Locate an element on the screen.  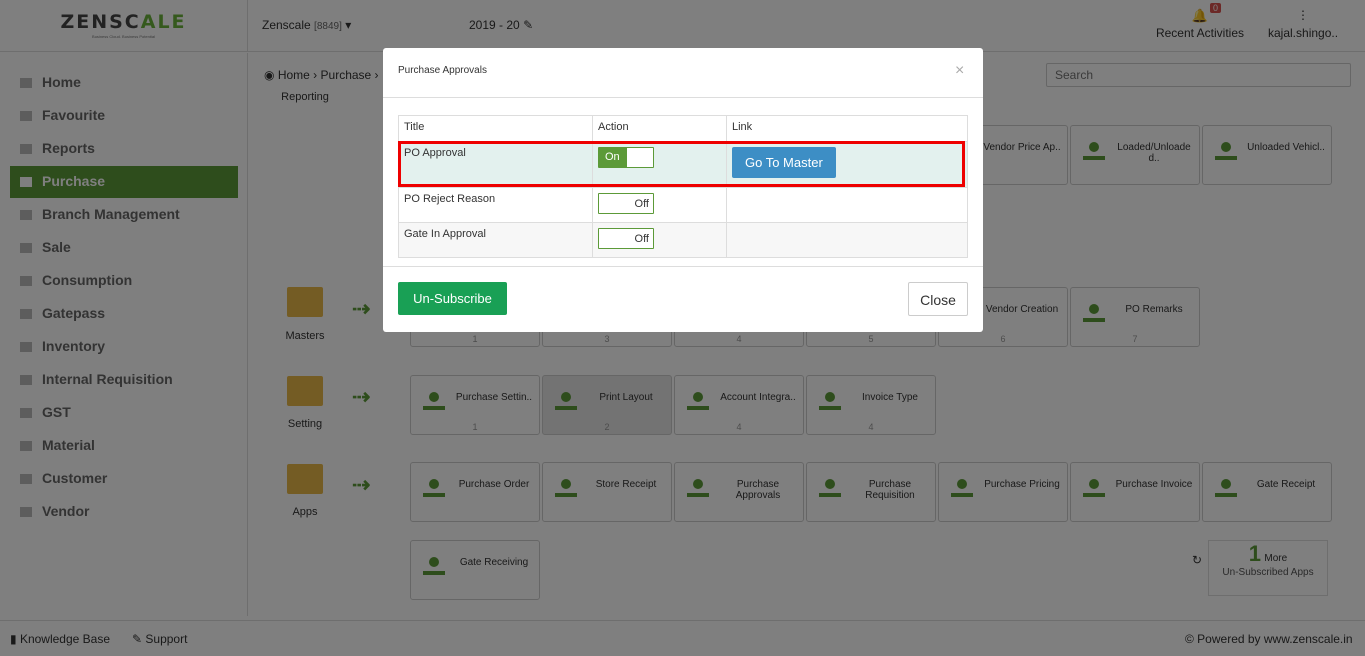
table-row: Gate In Approval Off is located at coordinates (683, 240).